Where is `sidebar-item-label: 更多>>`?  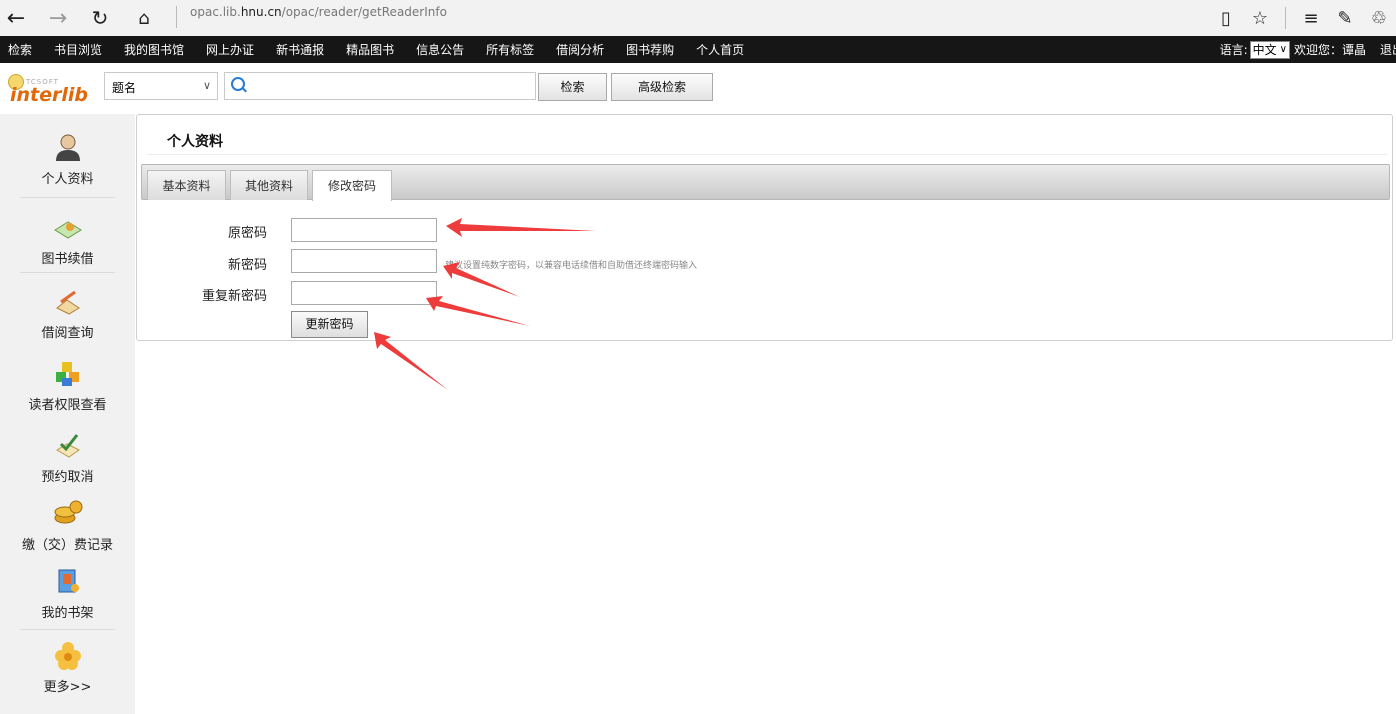 sidebar-item-label: 更多>> is located at coordinates (67, 687).